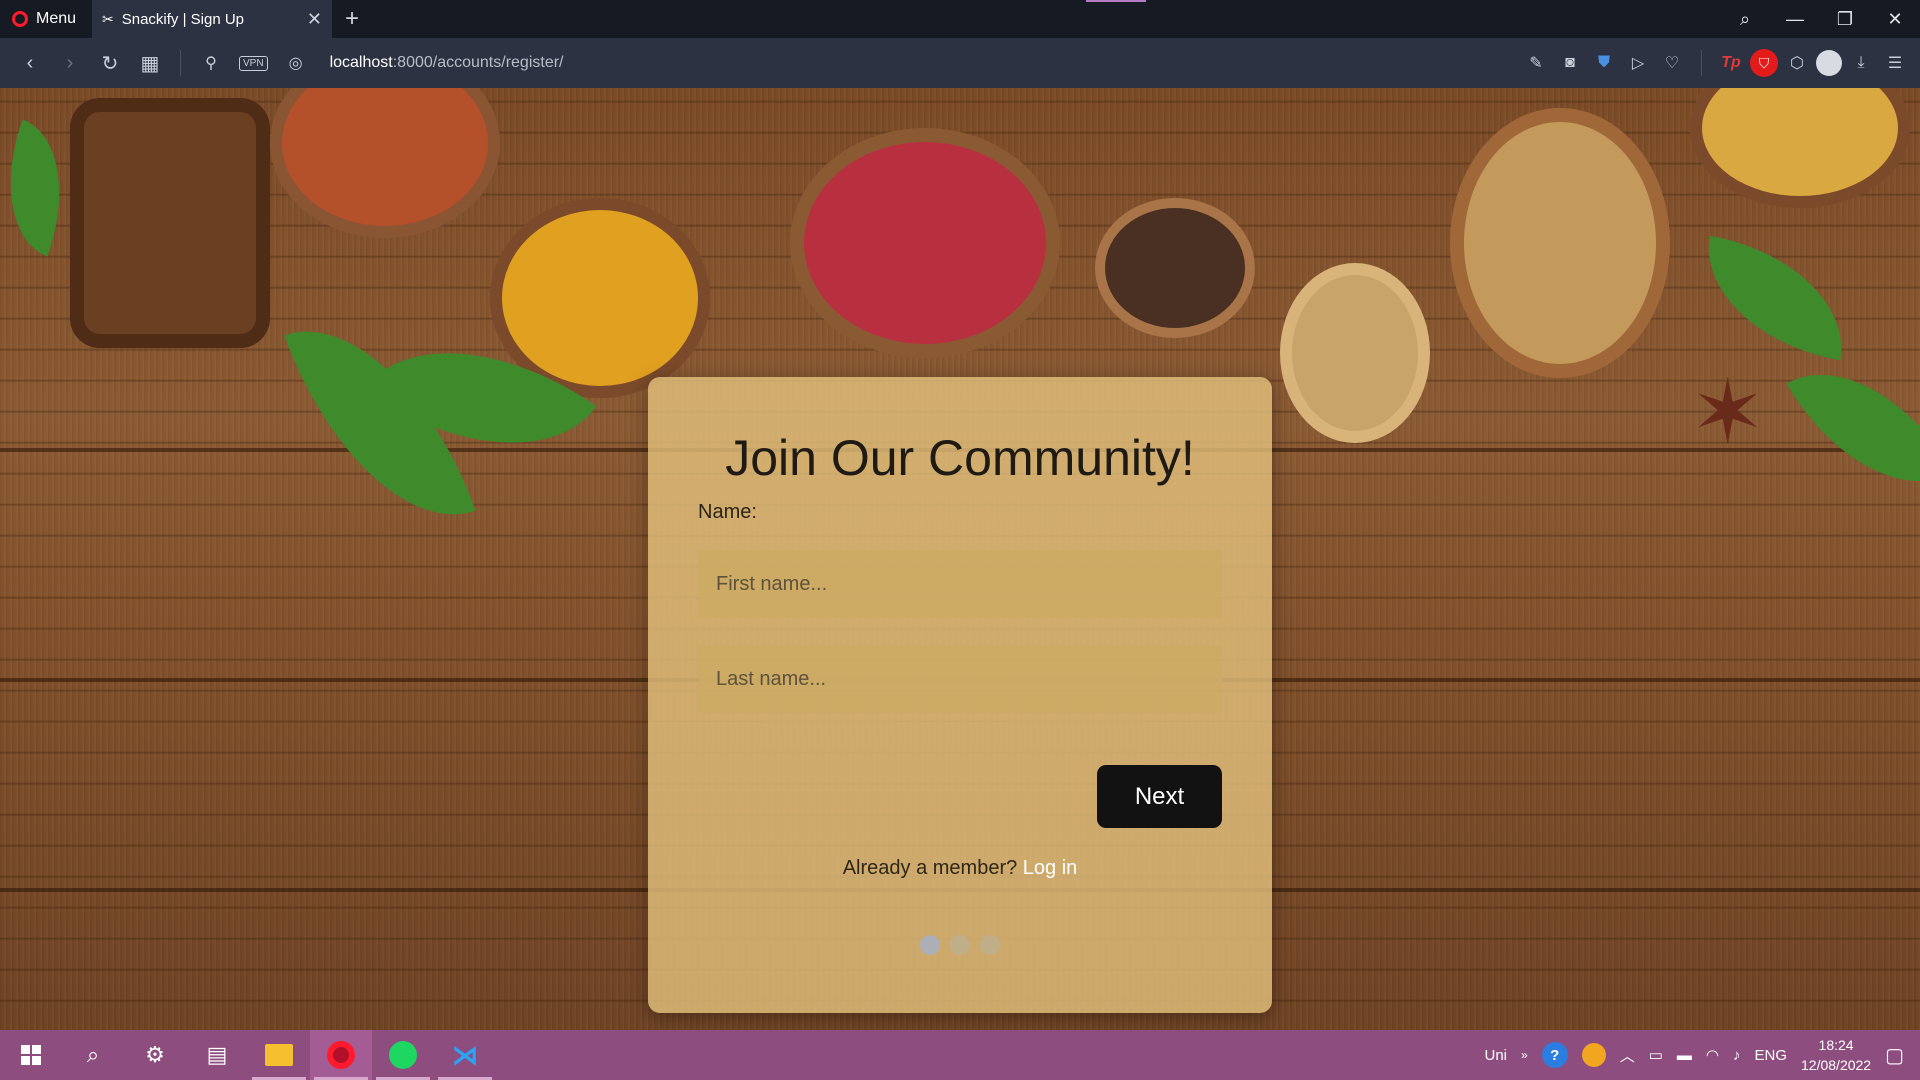 This screenshot has height=1080, width=1920. What do you see at coordinates (180, 63) in the screenshot?
I see `toolbar-separator` at bounding box center [180, 63].